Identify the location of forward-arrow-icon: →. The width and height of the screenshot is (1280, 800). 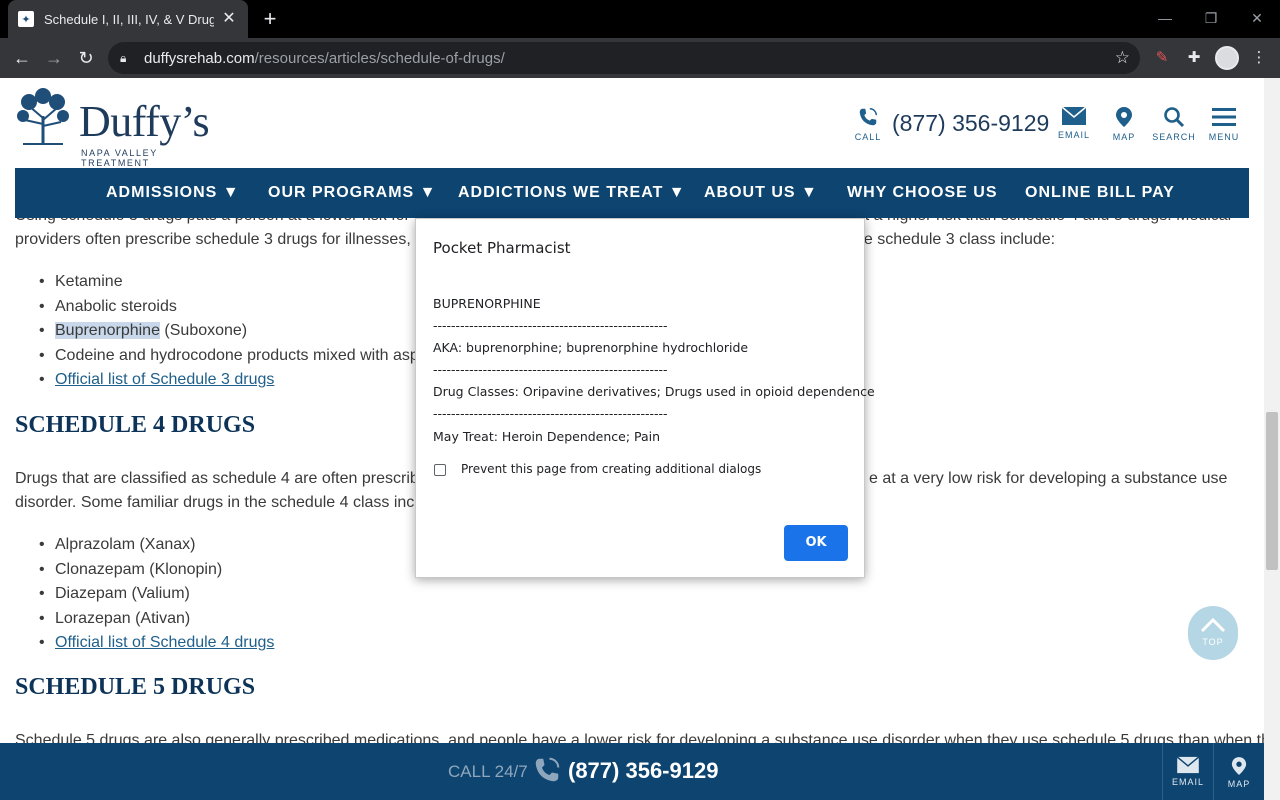
(54, 58).